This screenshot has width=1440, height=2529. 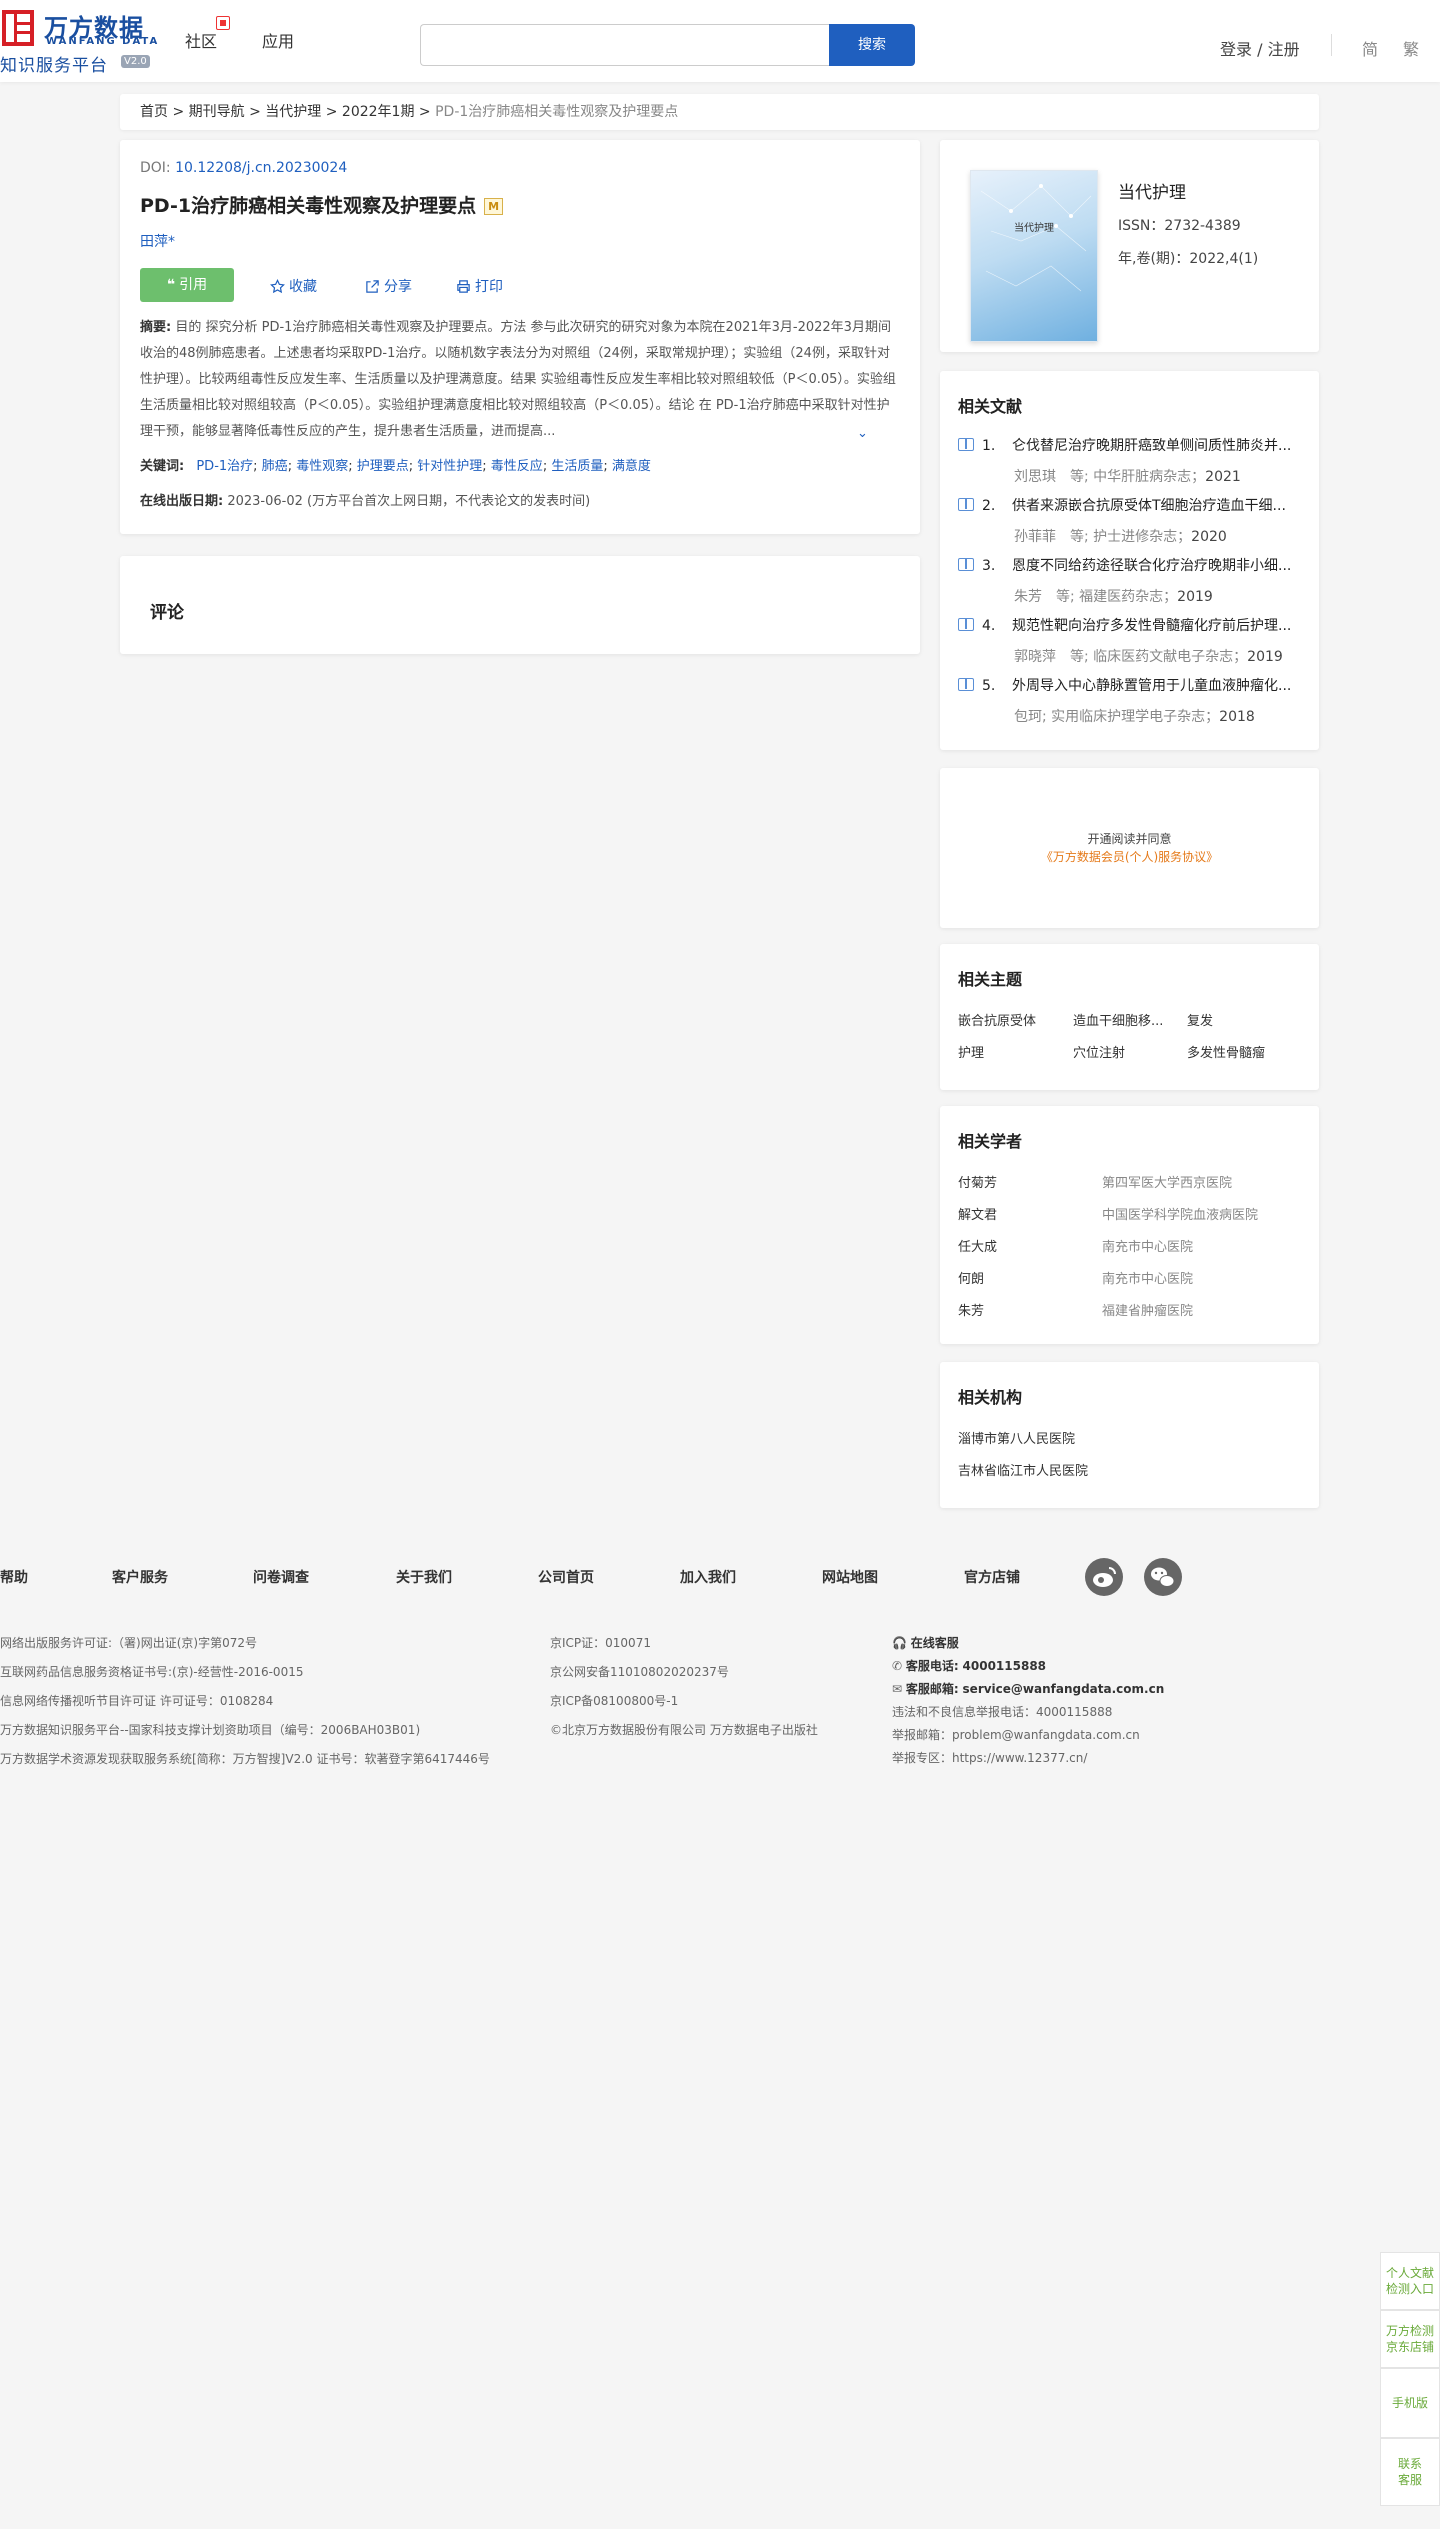 What do you see at coordinates (639, 1671) in the screenshot?
I see `footer-icp: 京公网安备11010802020237号` at bounding box center [639, 1671].